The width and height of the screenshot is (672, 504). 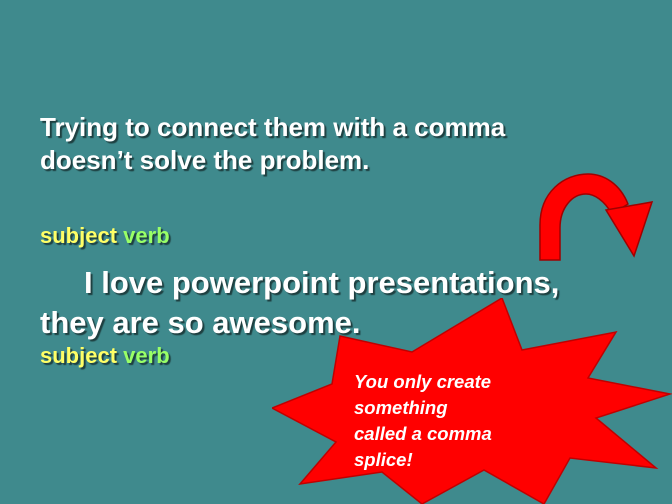 What do you see at coordinates (596, 217) in the screenshot?
I see `curved-arrow-icon` at bounding box center [596, 217].